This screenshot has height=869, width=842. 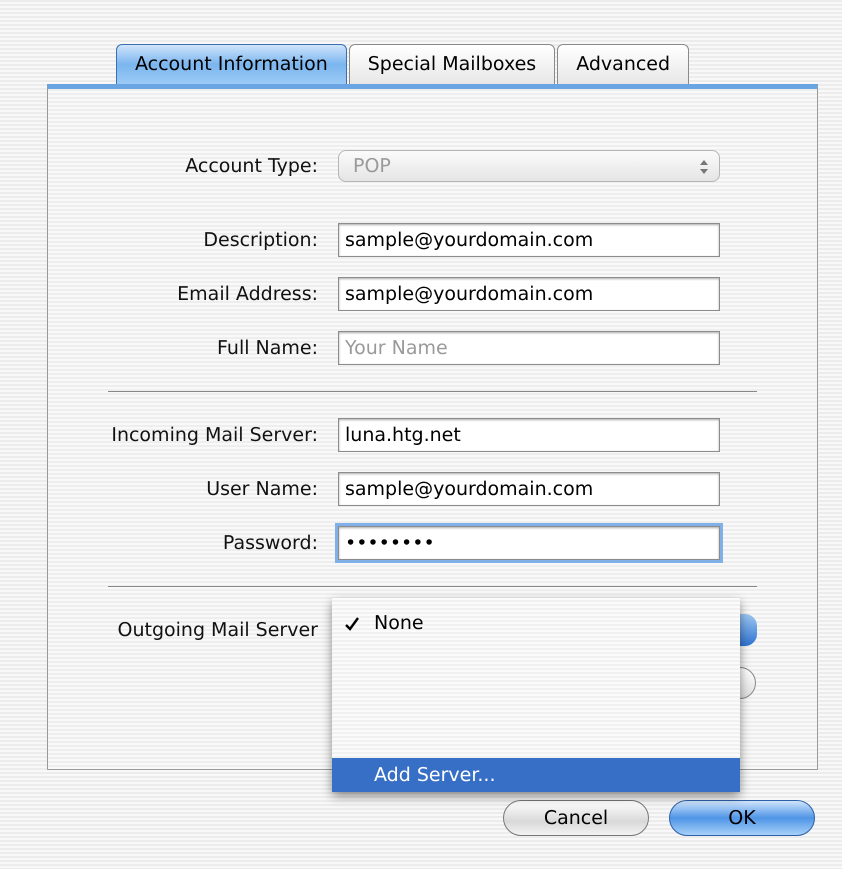 I want to click on input-field: ••••••••, so click(x=529, y=543).